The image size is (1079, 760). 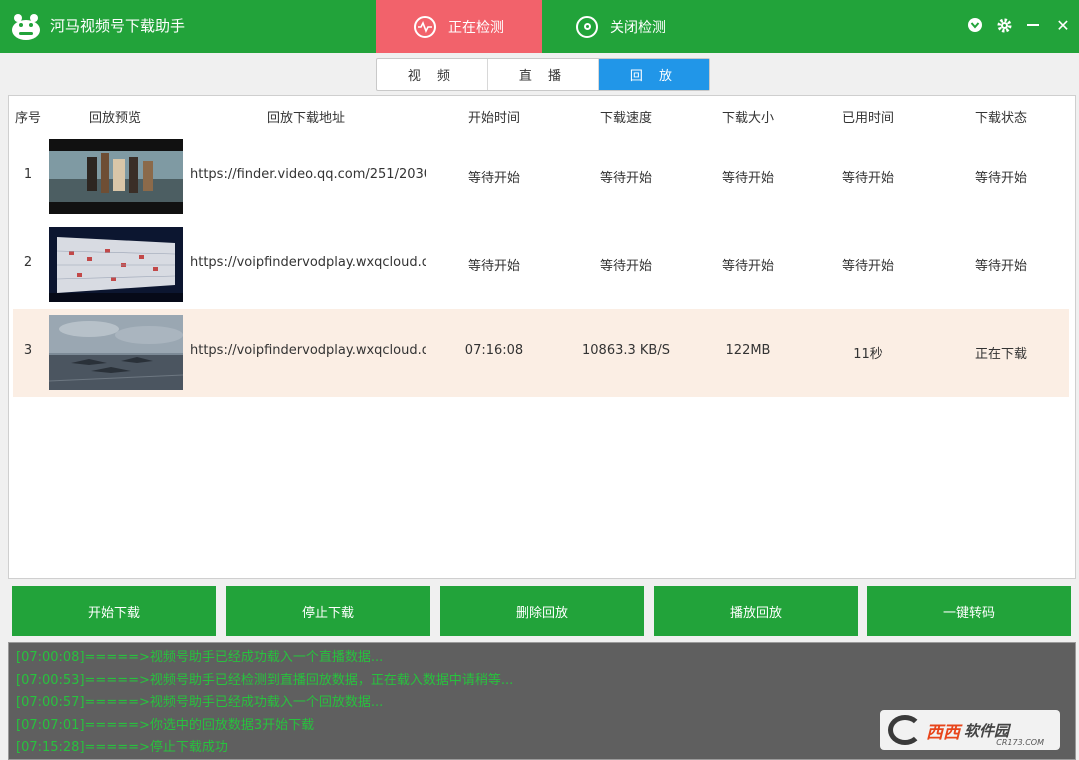 I want to click on row-size: 122MB, so click(x=748, y=350).